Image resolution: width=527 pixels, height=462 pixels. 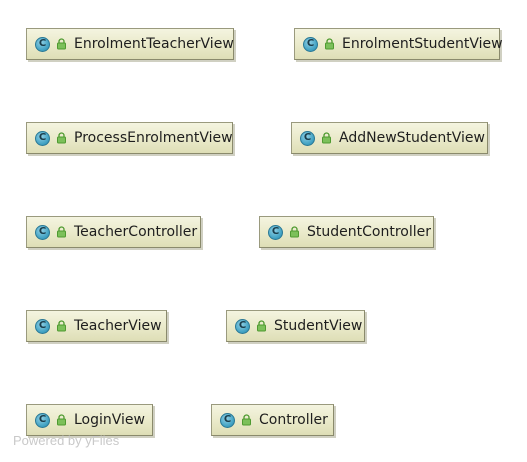 I want to click on class-node-teacher-view: C TeacherView, so click(x=96, y=326).